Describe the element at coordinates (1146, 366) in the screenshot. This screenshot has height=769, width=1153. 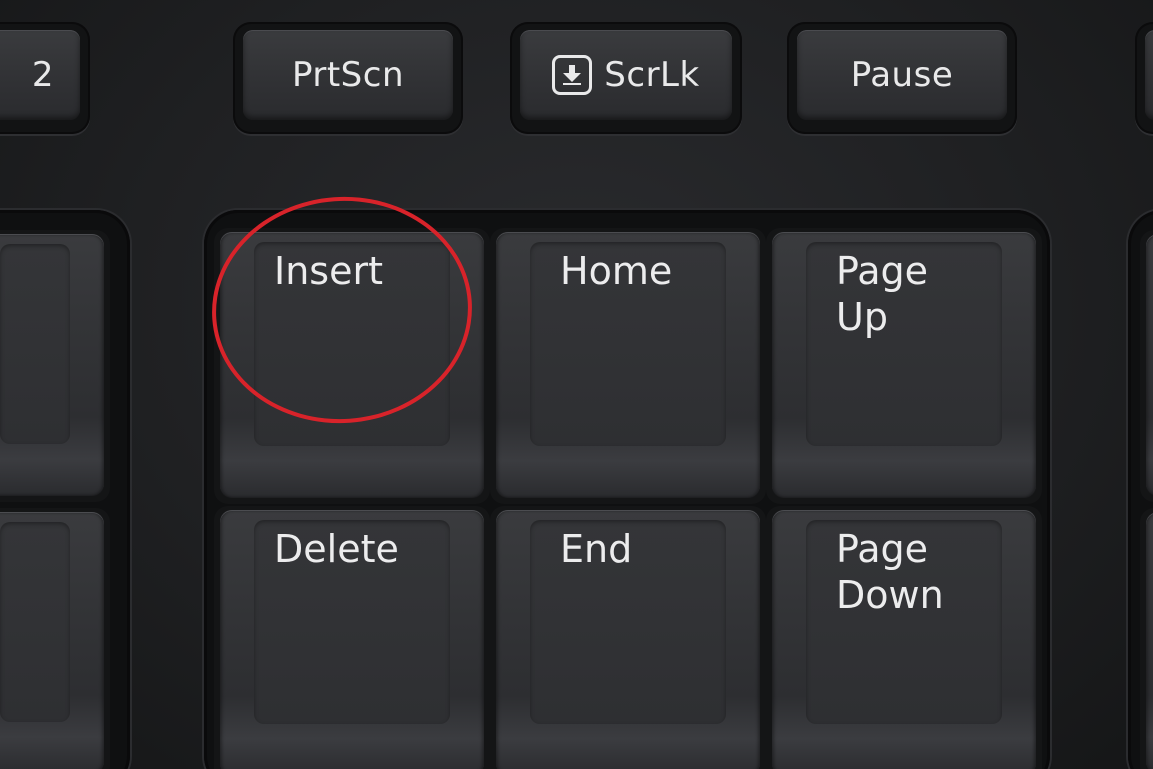
I see `key-right-upper-partial` at that location.